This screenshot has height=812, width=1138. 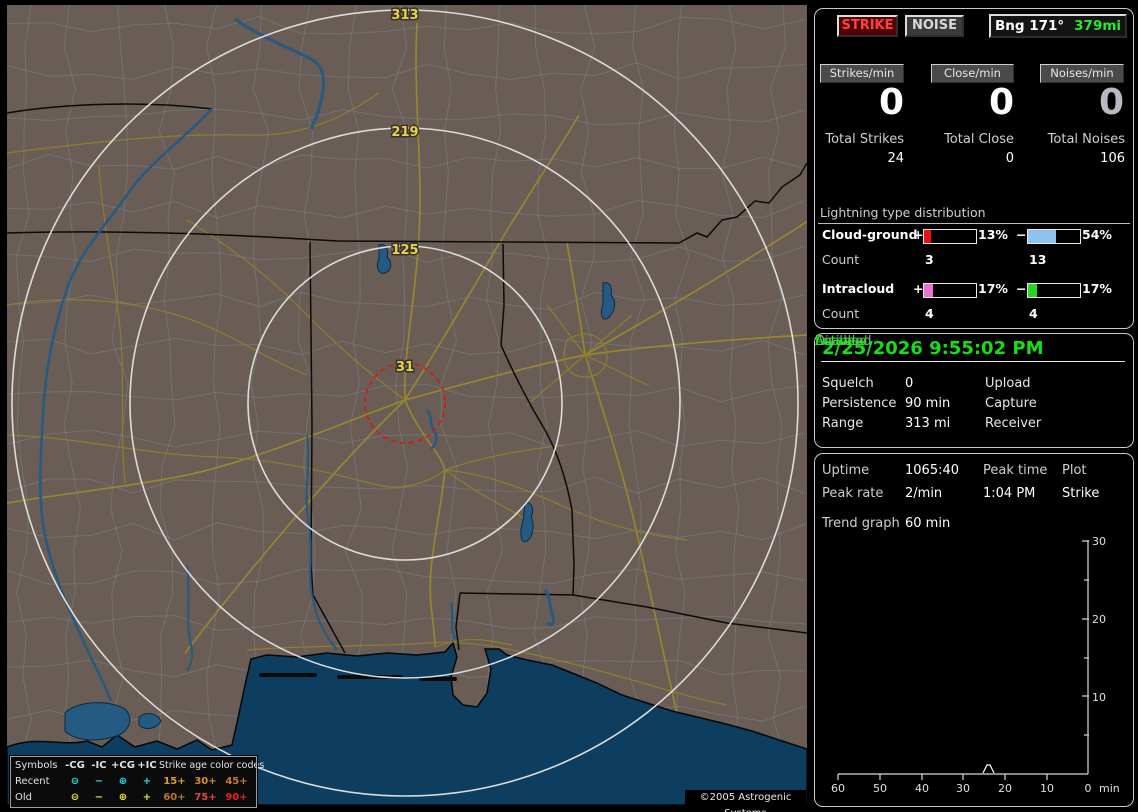 I want to click on old-pos-cg-icon: ⊕, so click(x=123, y=797).